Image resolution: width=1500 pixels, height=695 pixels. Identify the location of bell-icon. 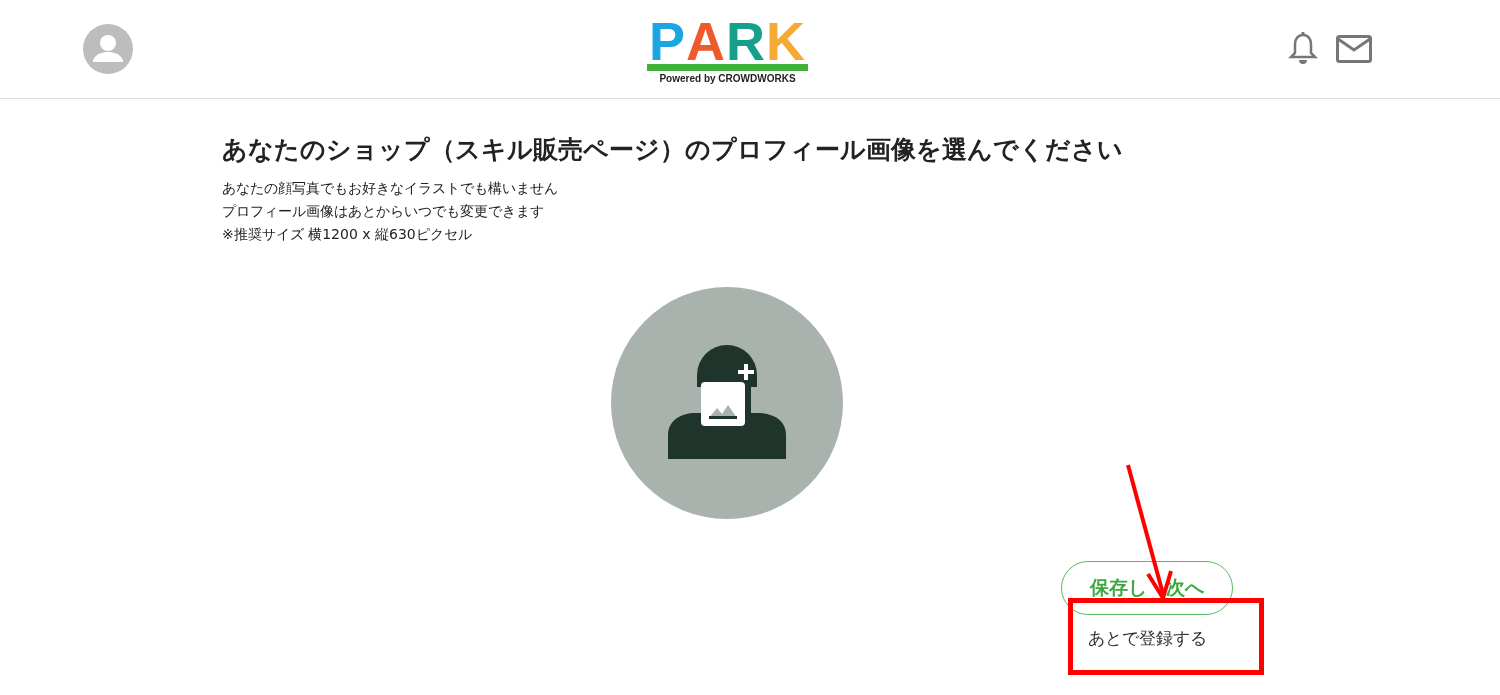
(1303, 49).